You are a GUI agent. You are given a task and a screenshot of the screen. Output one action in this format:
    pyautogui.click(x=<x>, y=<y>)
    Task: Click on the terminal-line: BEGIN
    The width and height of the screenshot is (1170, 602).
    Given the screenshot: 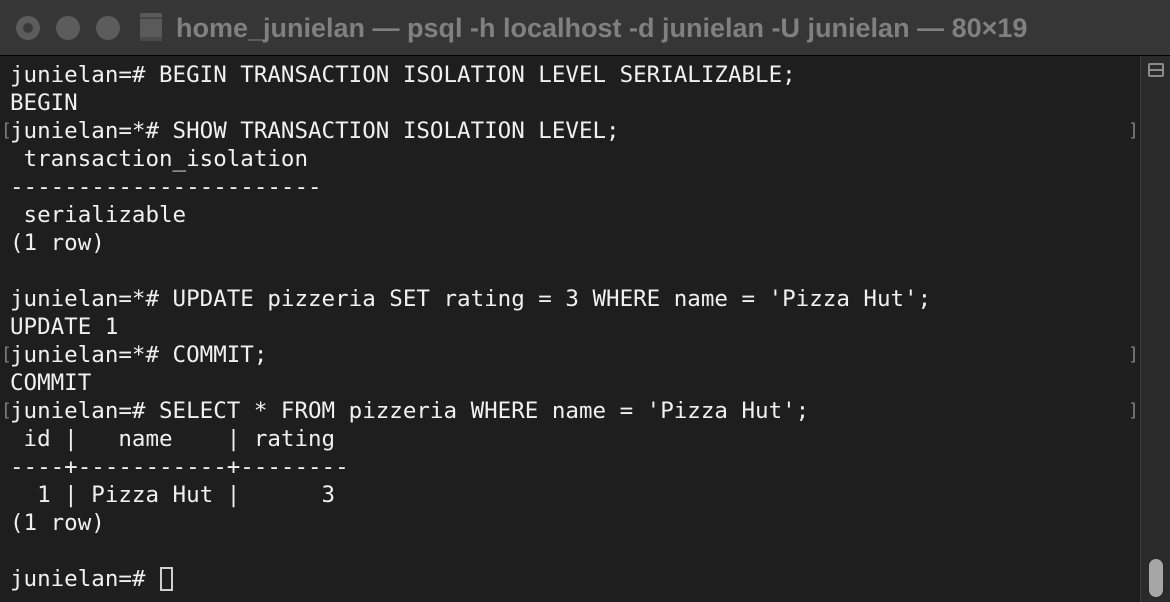 What is the action you would take?
    pyautogui.click(x=44, y=103)
    